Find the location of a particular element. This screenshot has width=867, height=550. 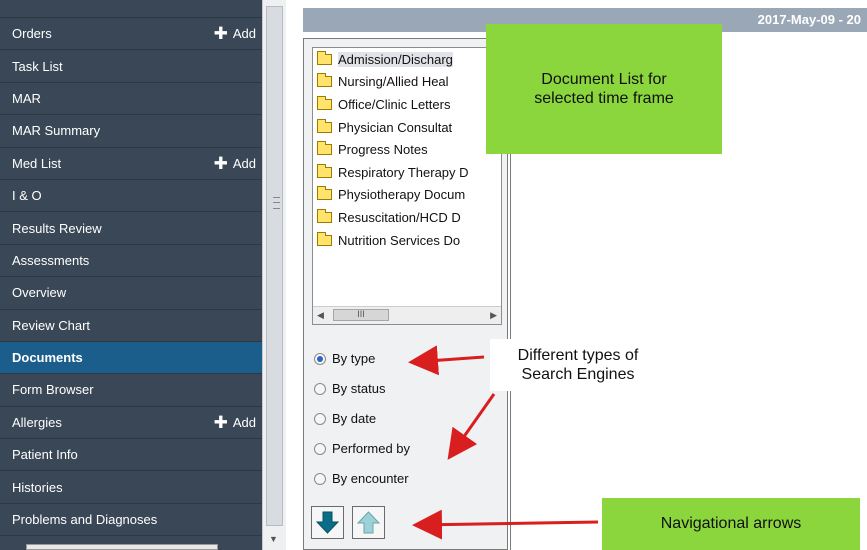

next-document-button is located at coordinates (327, 522).